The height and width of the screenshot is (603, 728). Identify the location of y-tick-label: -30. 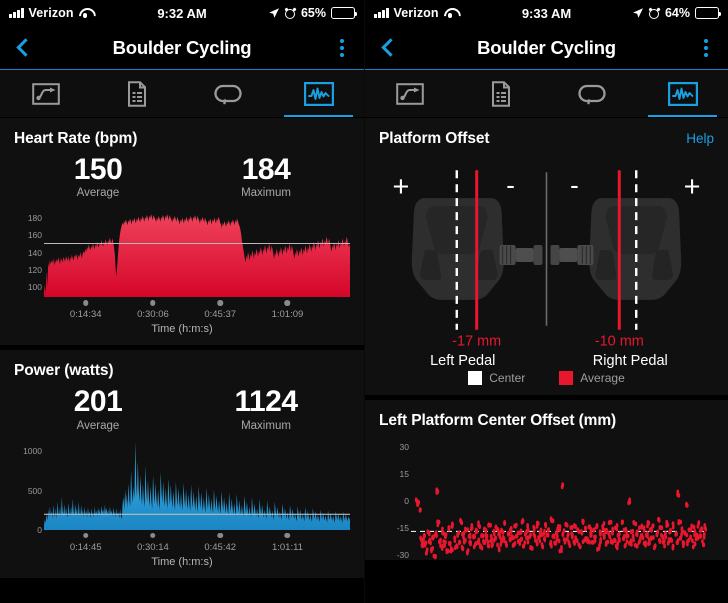
(402, 554).